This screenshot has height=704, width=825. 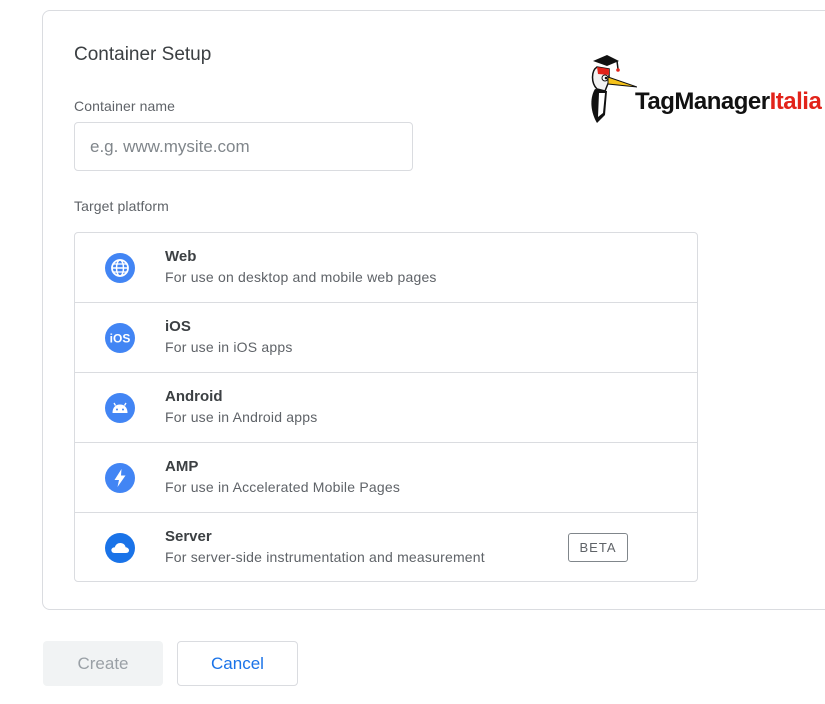 What do you see at coordinates (241, 417) in the screenshot?
I see `platform-description: For use in Android apps` at bounding box center [241, 417].